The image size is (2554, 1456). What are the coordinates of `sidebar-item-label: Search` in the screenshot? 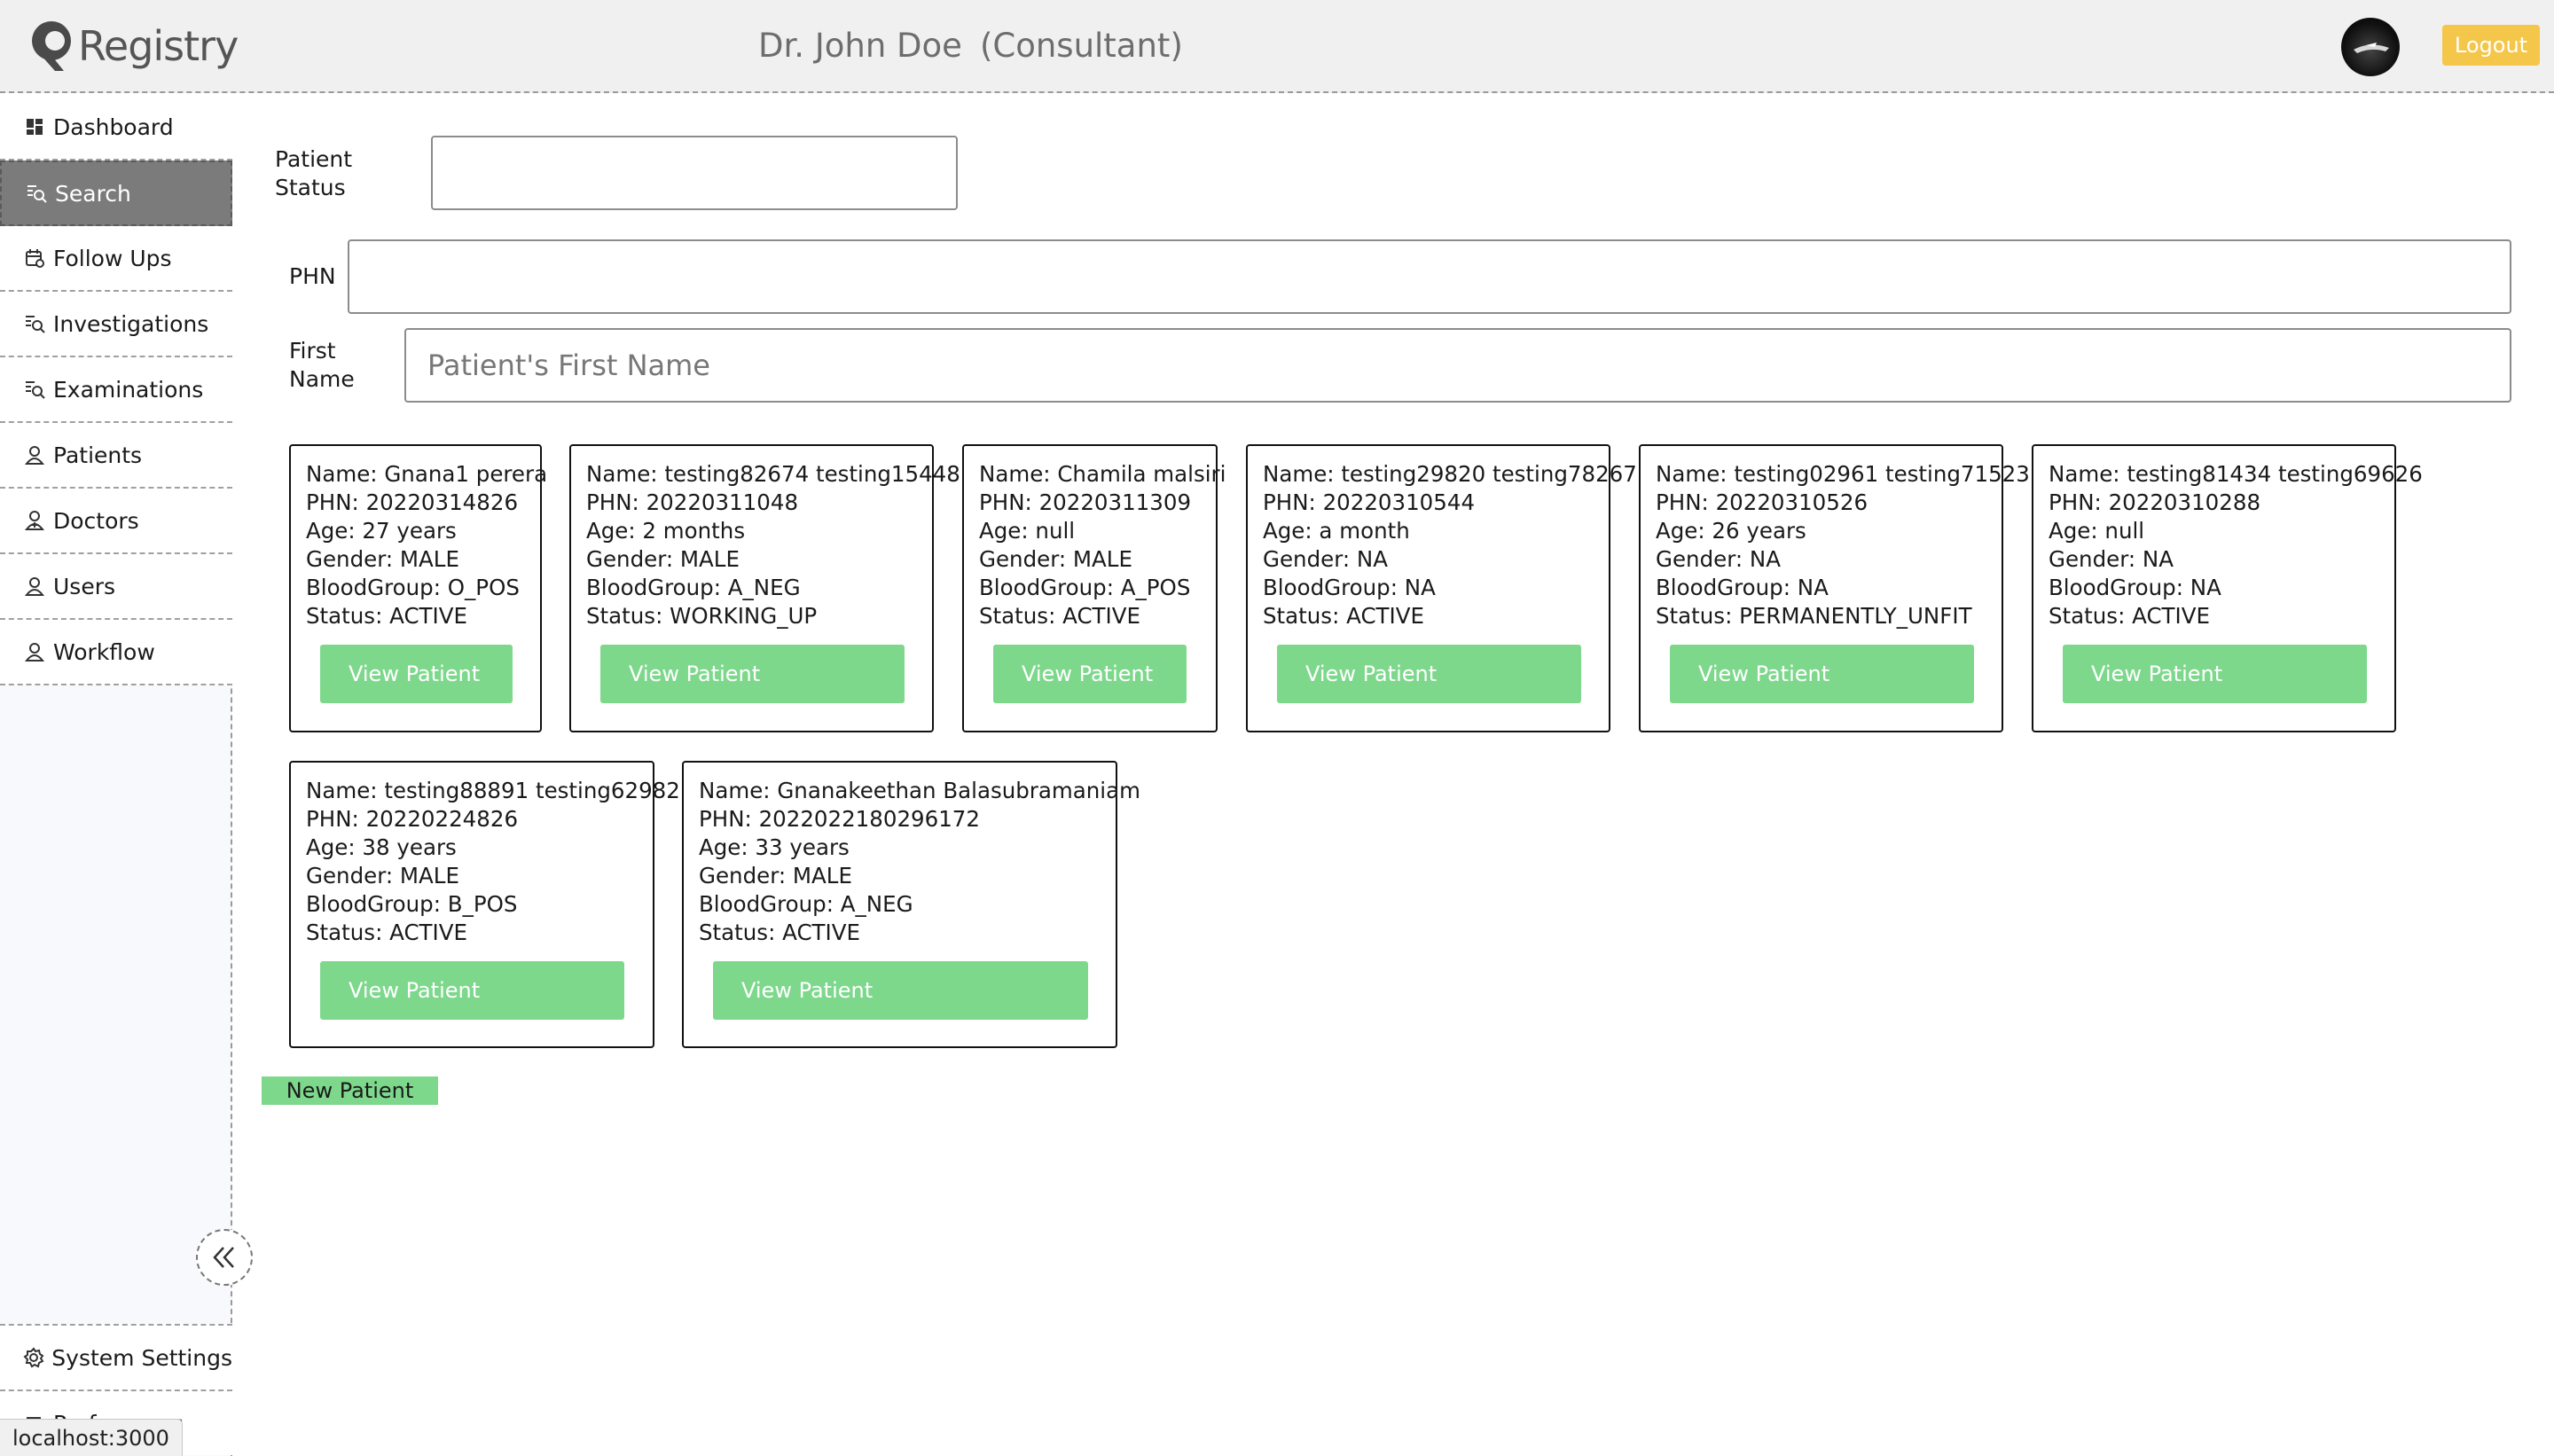 It's located at (93, 193).